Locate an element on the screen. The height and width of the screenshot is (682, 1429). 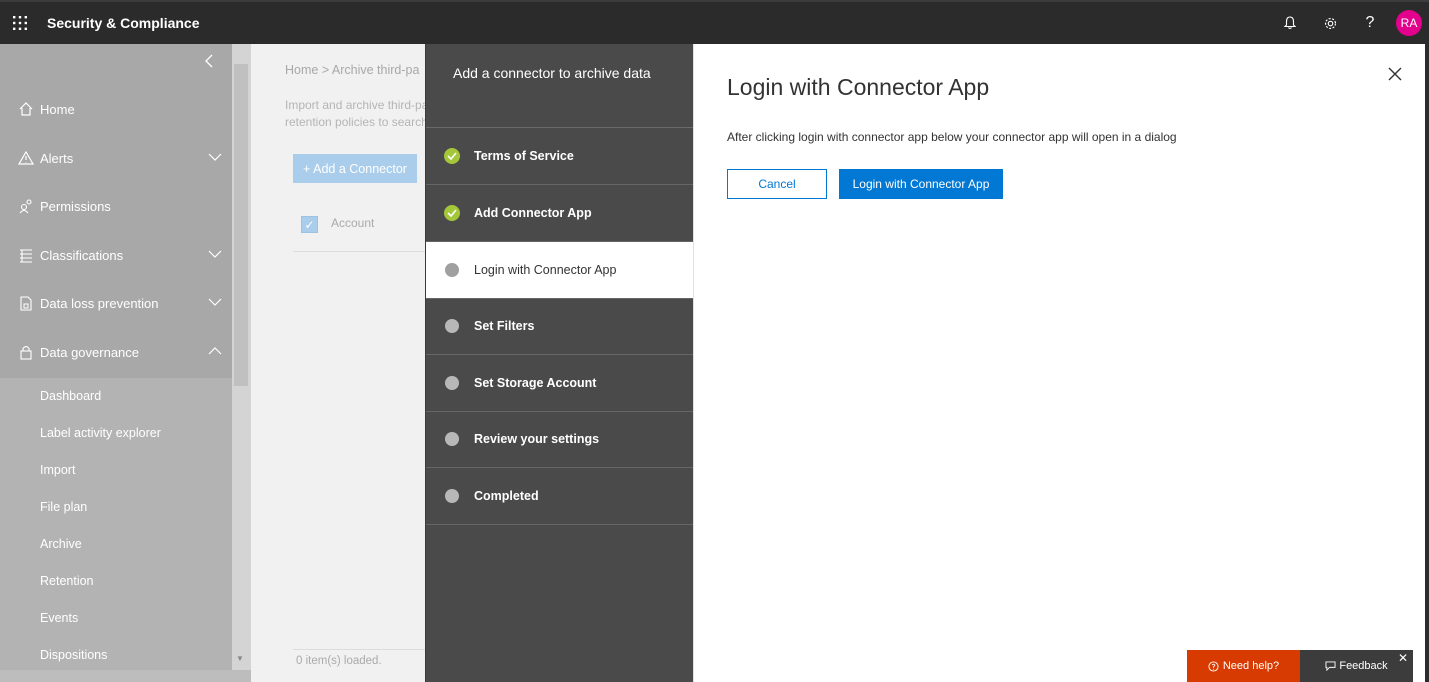
avatar: RA is located at coordinates (1409, 23).